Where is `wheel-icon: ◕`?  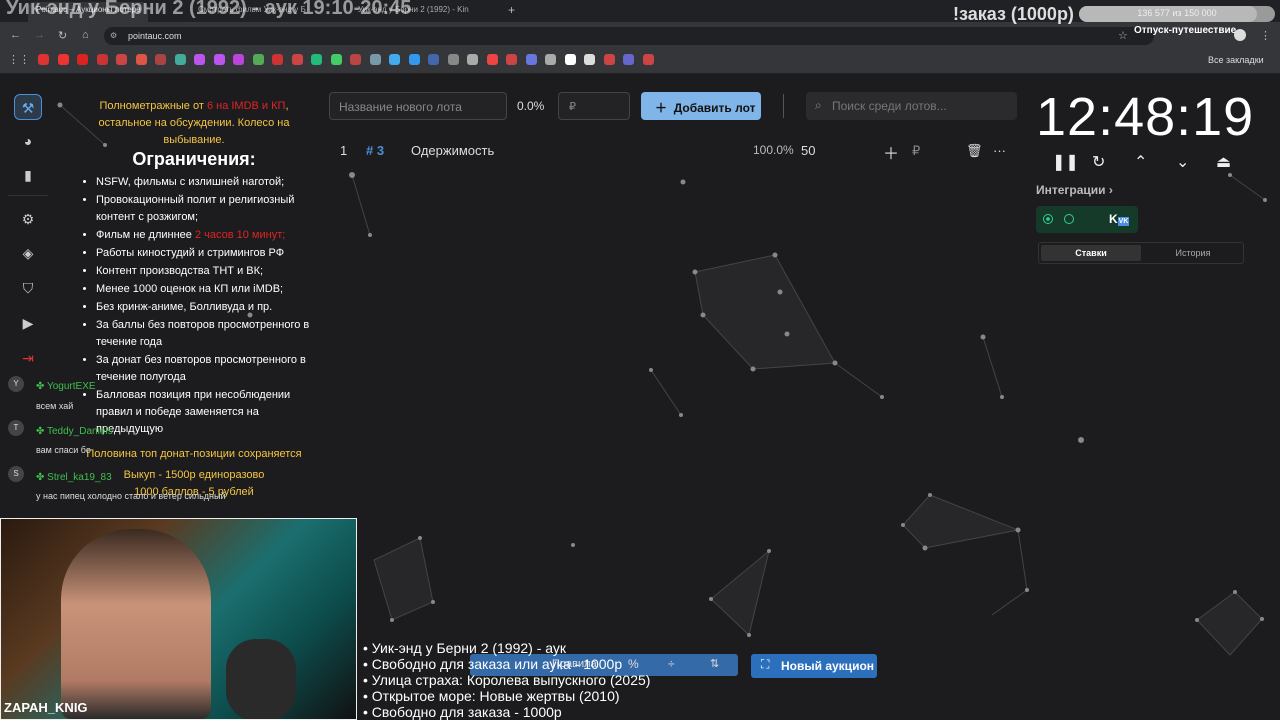
wheel-icon: ◕ is located at coordinates (28, 141).